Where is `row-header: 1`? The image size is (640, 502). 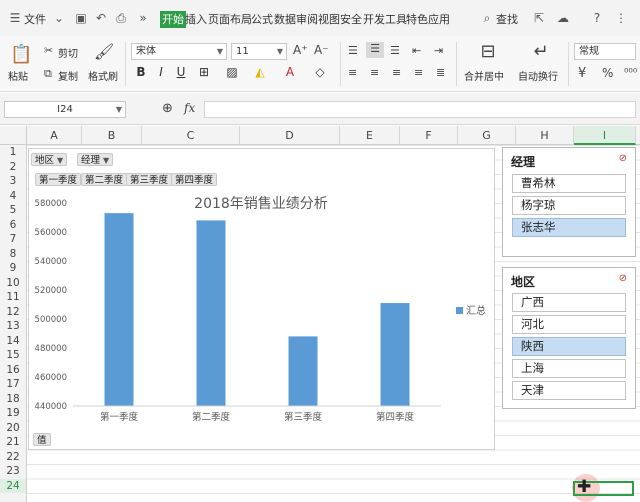 row-header: 1 is located at coordinates (13, 152).